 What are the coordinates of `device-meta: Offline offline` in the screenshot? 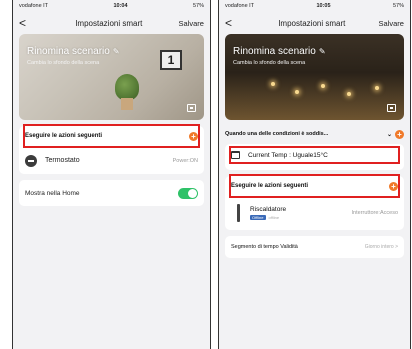 It's located at (301, 217).